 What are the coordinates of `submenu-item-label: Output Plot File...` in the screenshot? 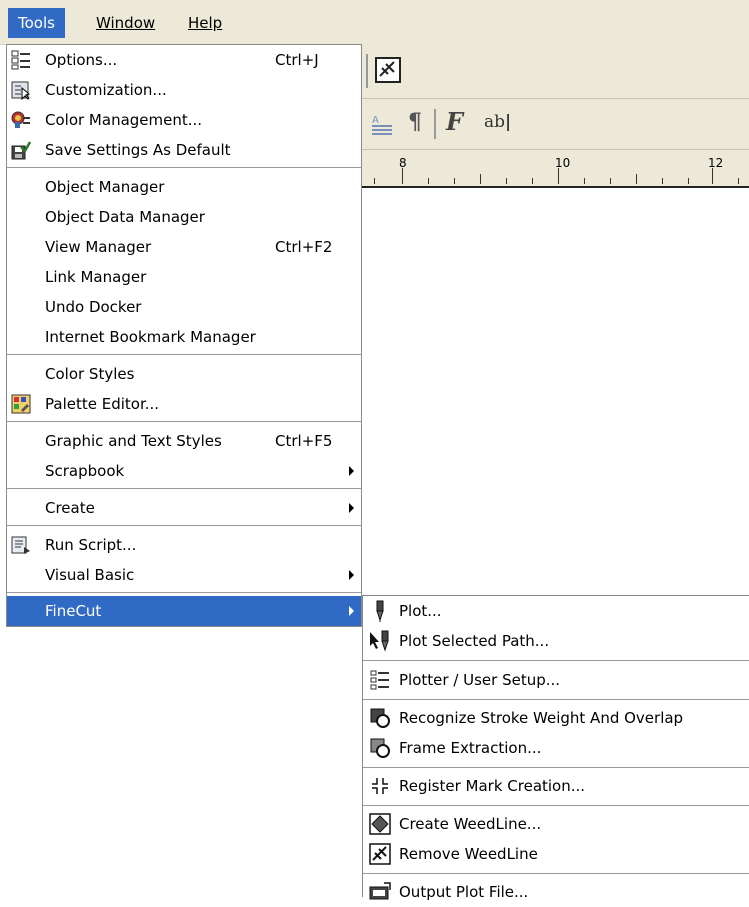 It's located at (464, 892).